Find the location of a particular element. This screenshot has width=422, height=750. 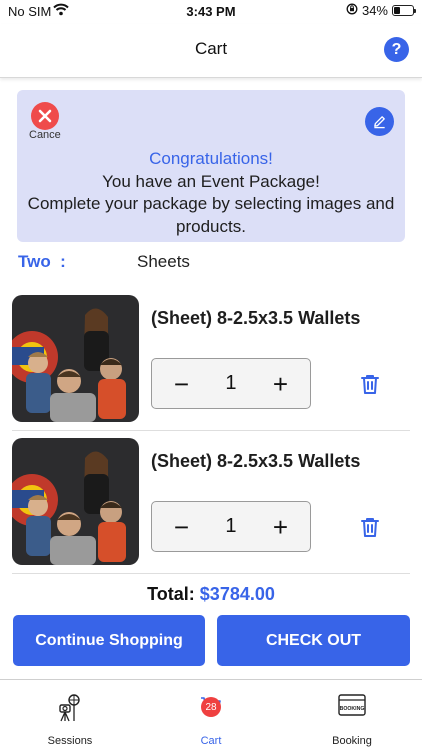

tab-booking: BOOKING Booking is located at coordinates (352, 715).